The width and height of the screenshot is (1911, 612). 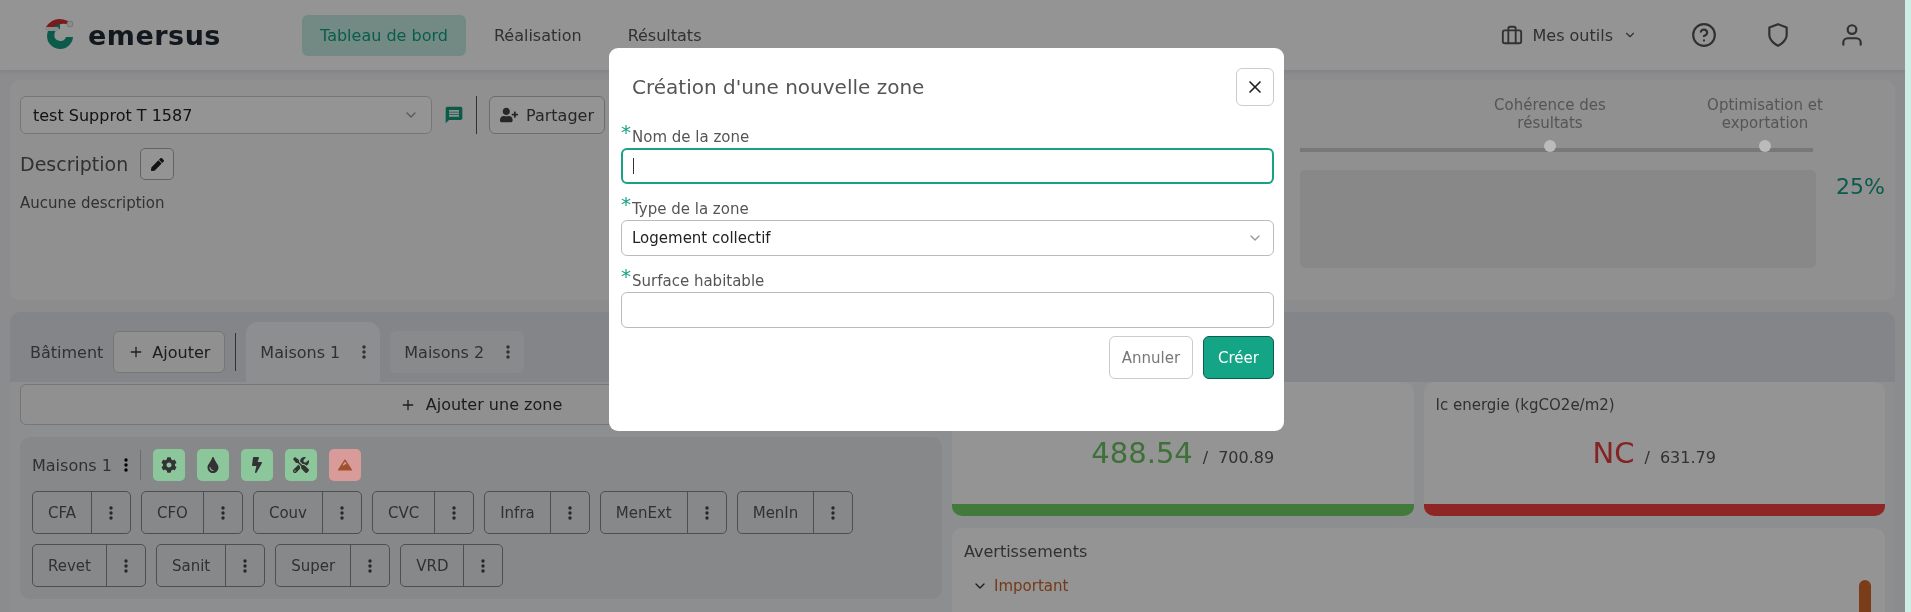 What do you see at coordinates (1255, 87) in the screenshot?
I see `close-button` at bounding box center [1255, 87].